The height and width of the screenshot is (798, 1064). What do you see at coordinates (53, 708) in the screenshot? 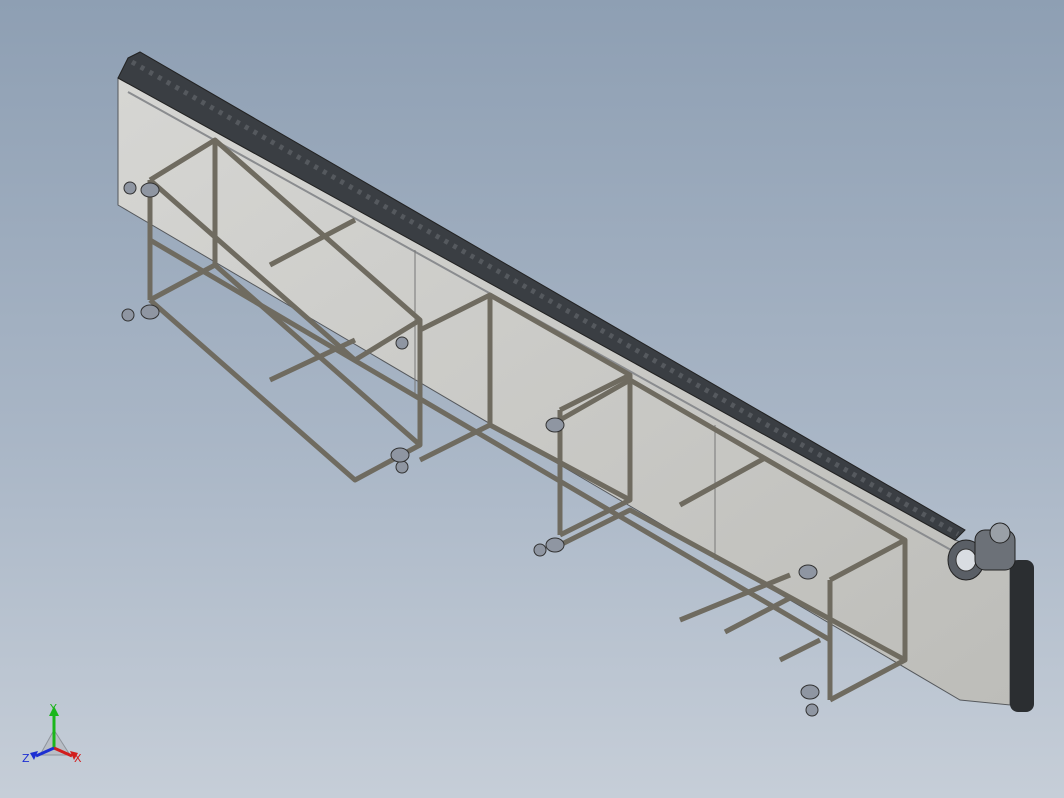
I see `y-axis-label: Y` at bounding box center [53, 708].